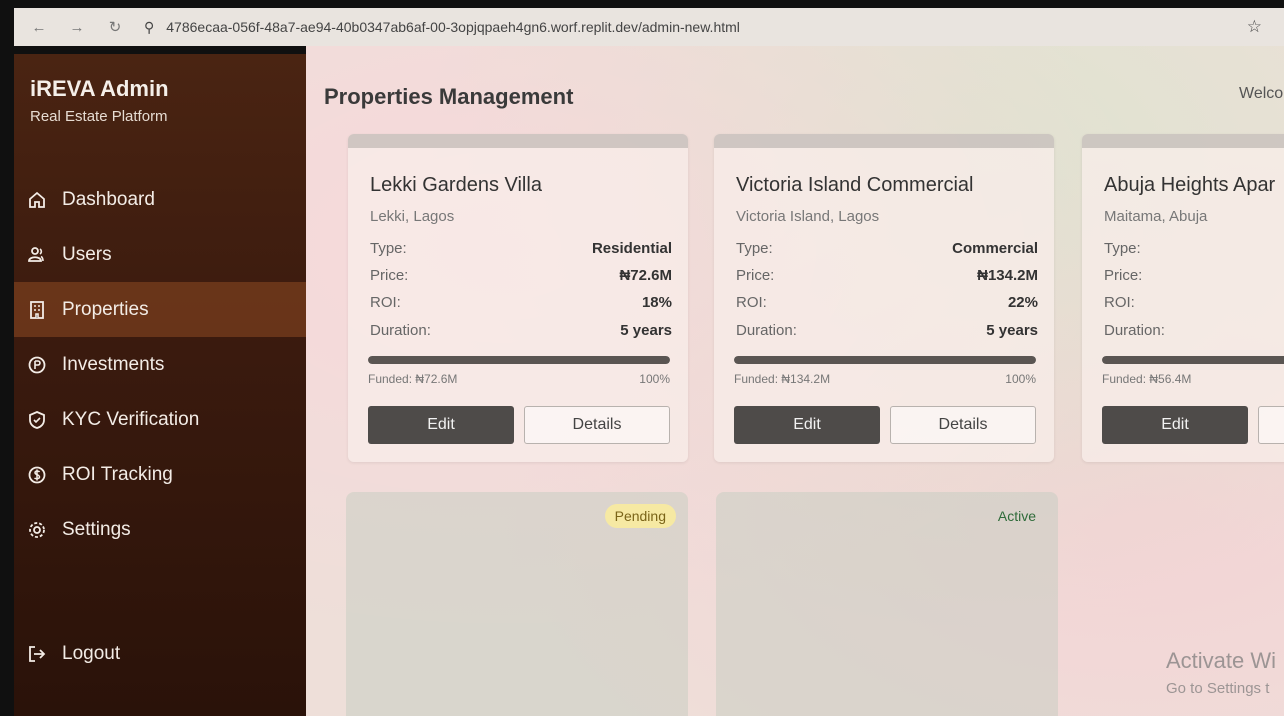 This screenshot has width=1284, height=716. I want to click on property-name: Victoria Island Commercial, so click(855, 185).